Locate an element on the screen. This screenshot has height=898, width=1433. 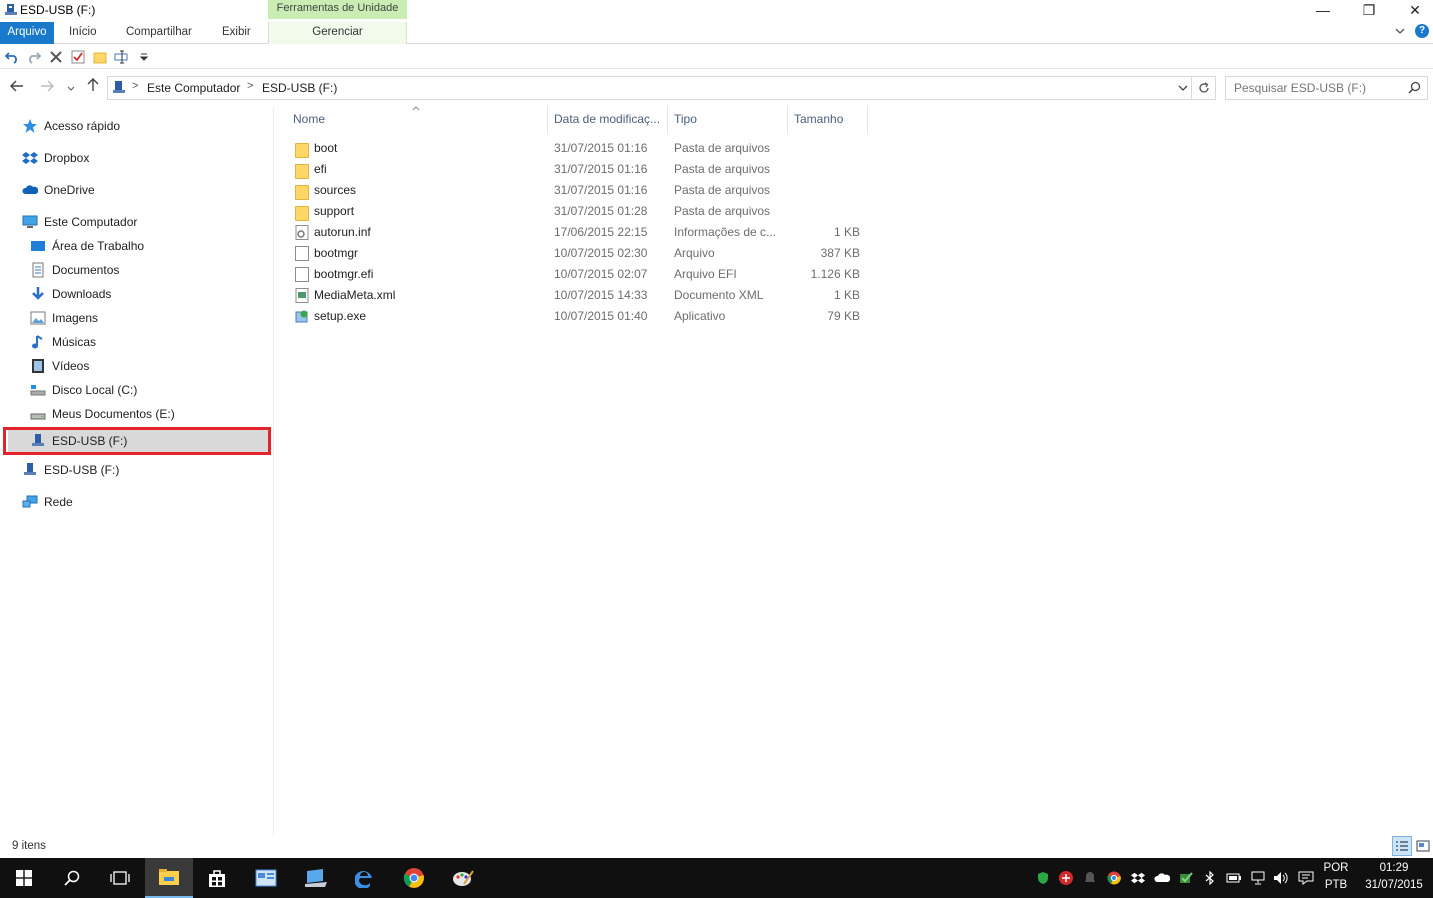
store-taskbar-button is located at coordinates (217, 878).